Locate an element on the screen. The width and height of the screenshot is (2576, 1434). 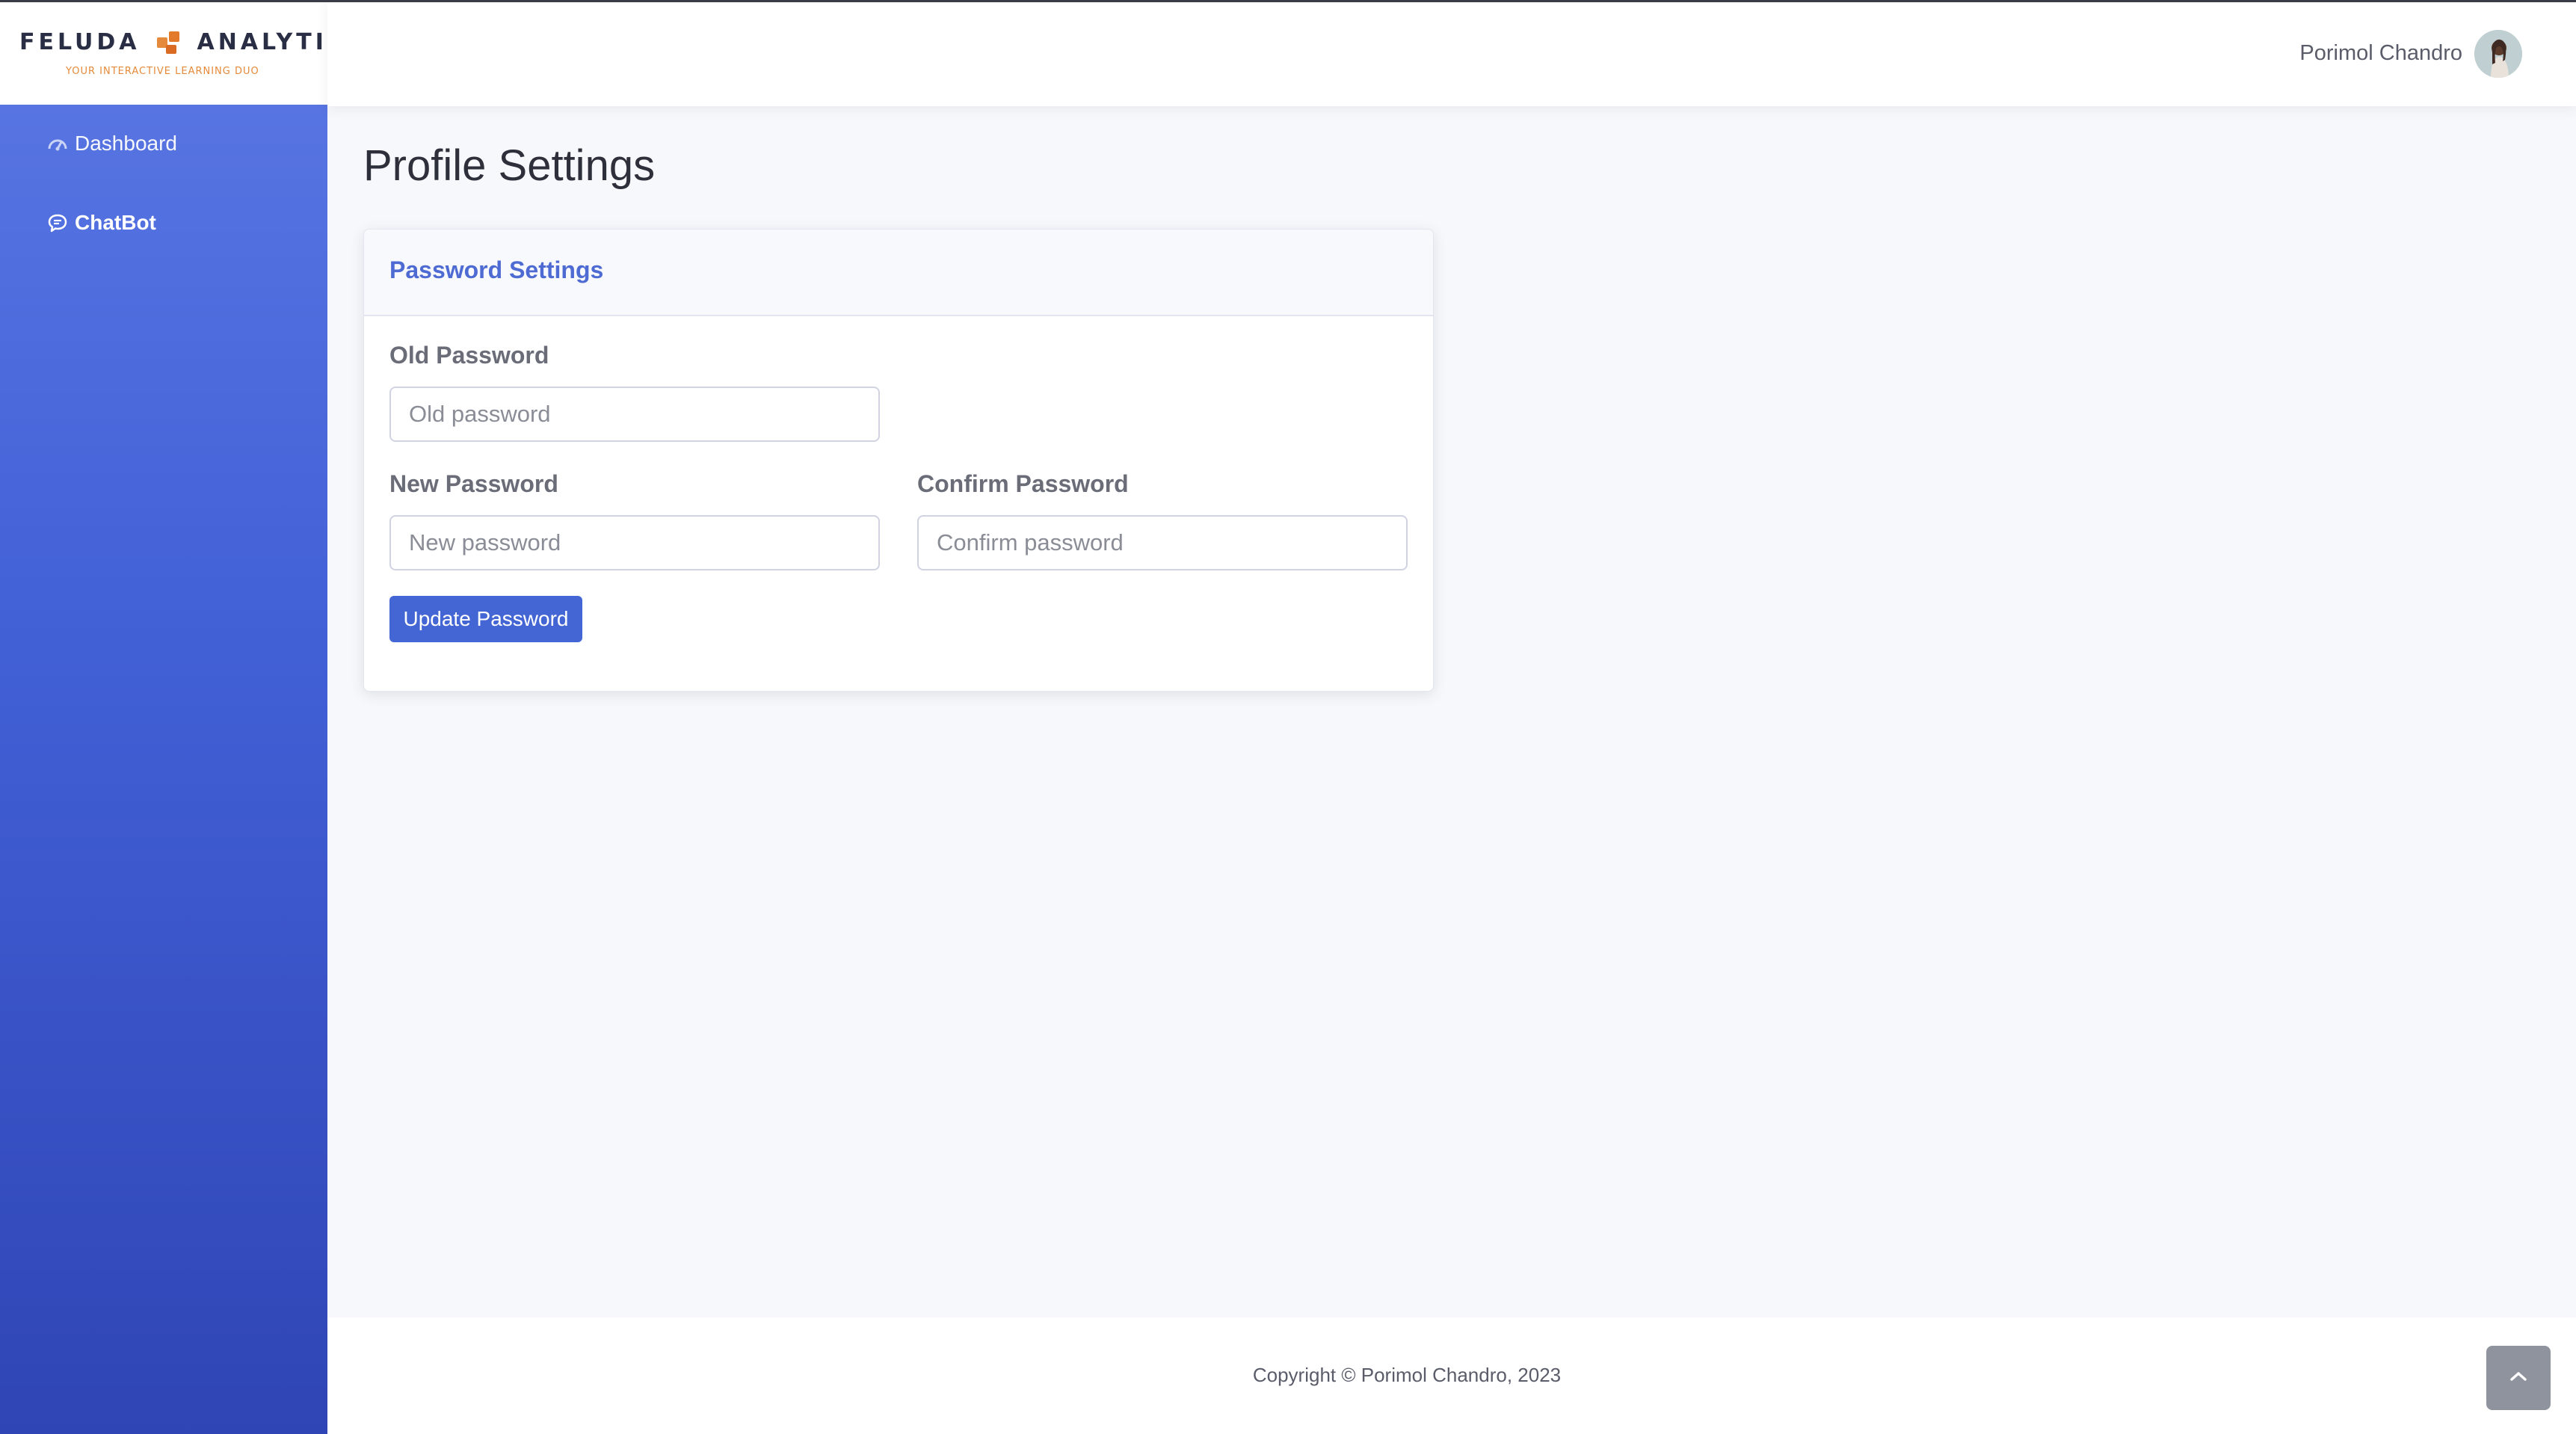
update-password-button: Update Password is located at coordinates (485, 619).